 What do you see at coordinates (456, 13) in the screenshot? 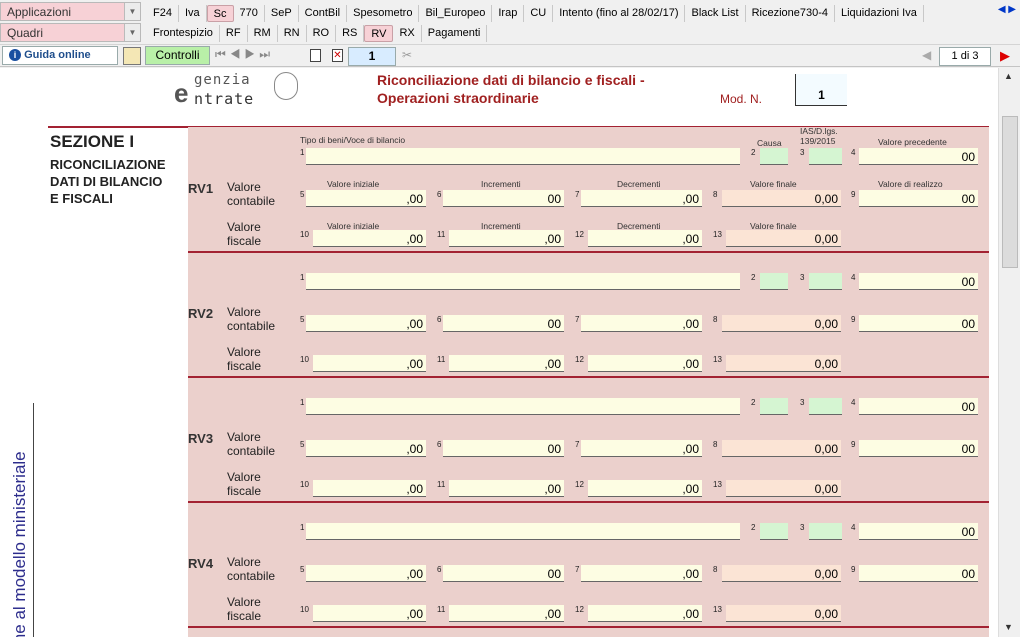
I see `tab-bil-europeo: Bil_Europeo` at bounding box center [456, 13].